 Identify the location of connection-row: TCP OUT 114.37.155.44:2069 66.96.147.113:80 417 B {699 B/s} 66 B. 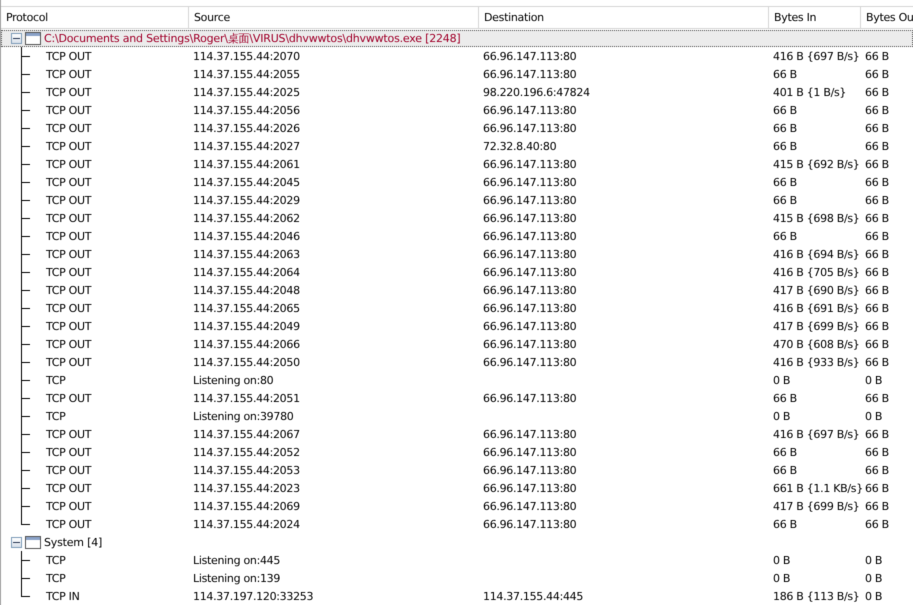
(457, 506).